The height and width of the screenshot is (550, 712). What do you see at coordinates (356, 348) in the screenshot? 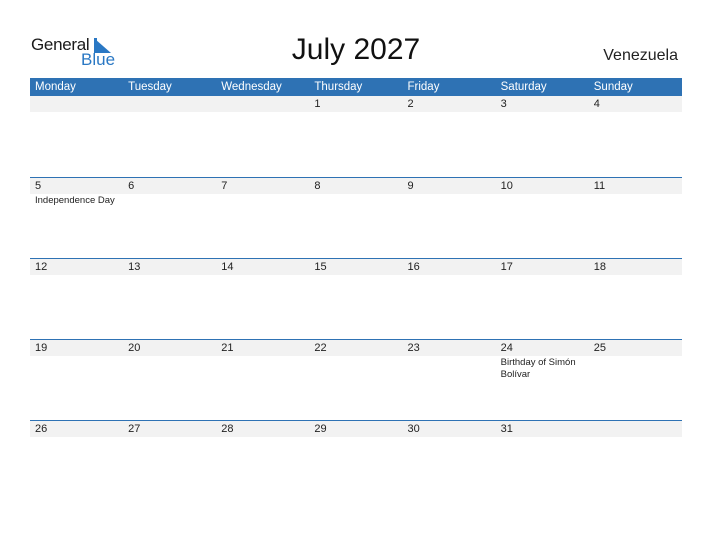
I see `day-number-row: 19 20 21 22 23 24 25` at bounding box center [356, 348].